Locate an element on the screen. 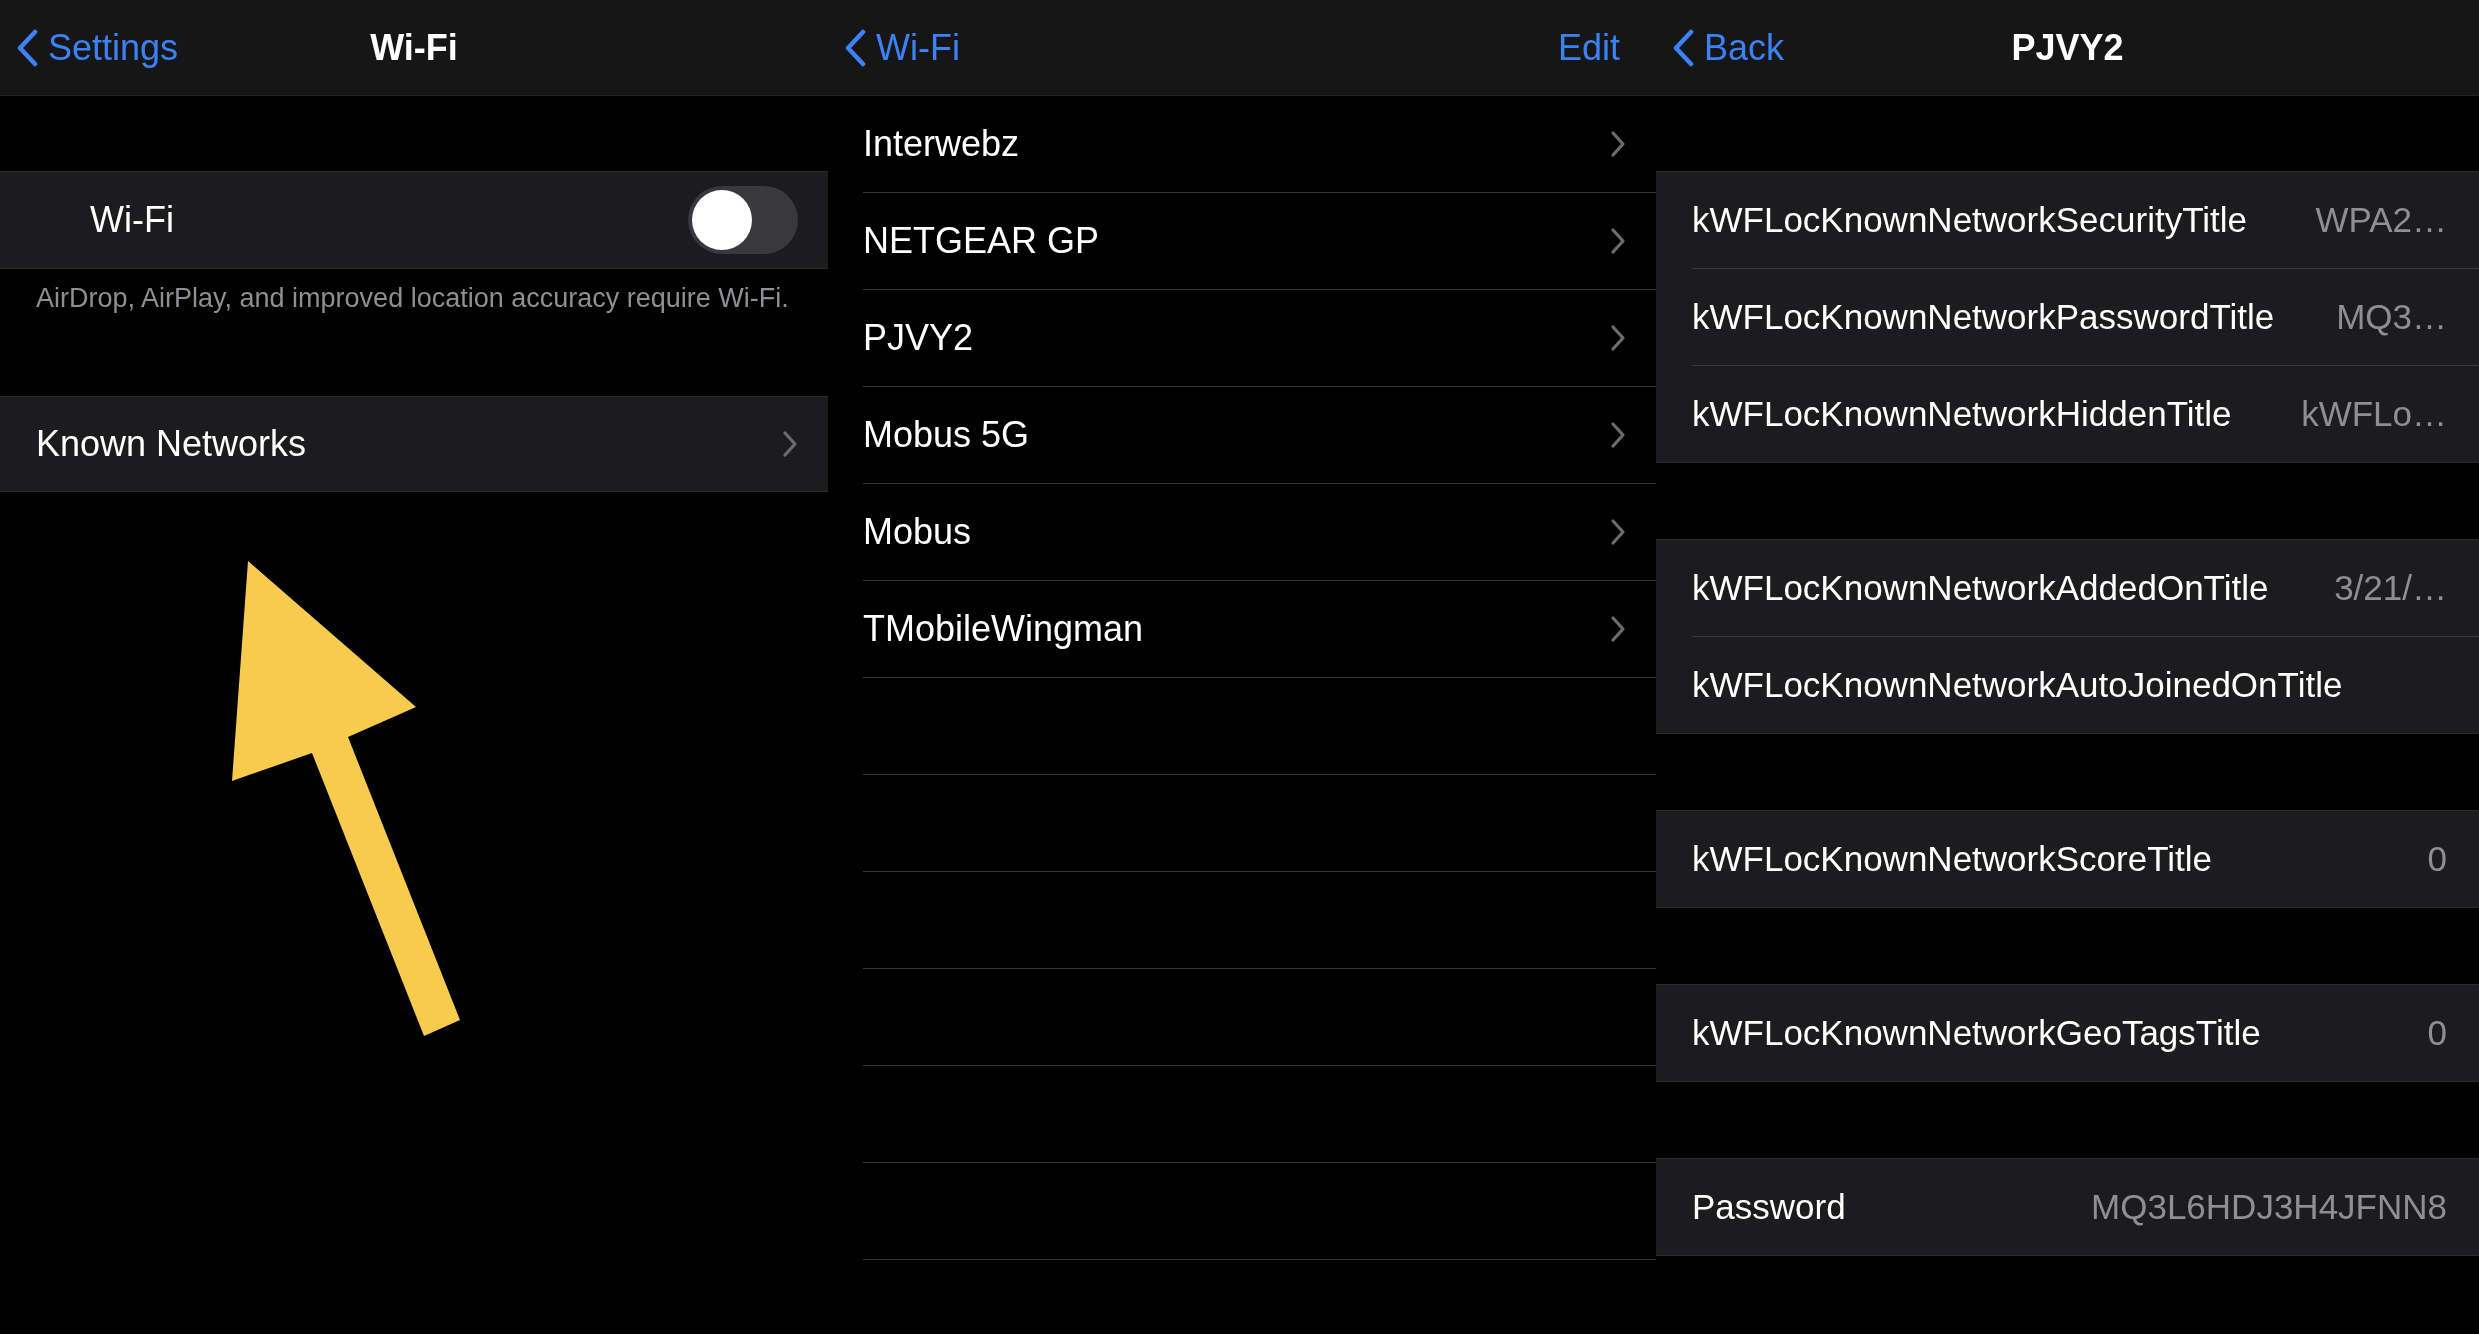 This screenshot has height=1334, width=2479. network-row: Mobus is located at coordinates (1259, 532).